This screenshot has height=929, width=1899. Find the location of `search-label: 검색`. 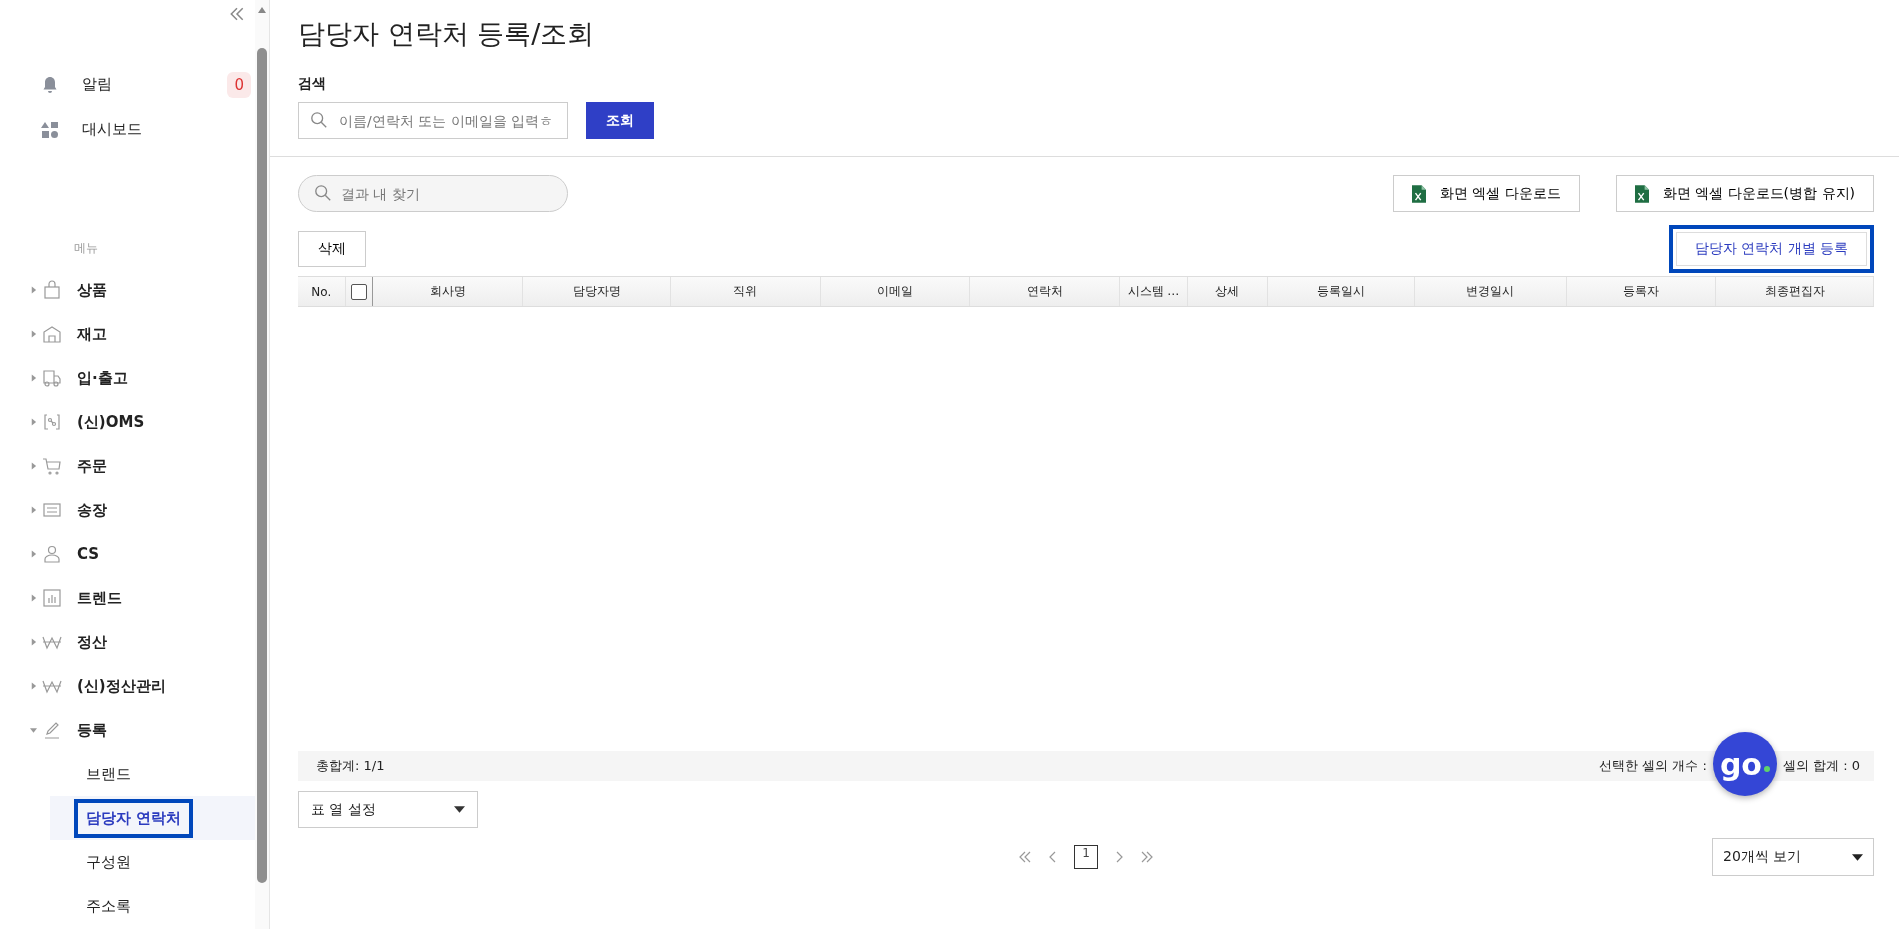

search-label: 검색 is located at coordinates (312, 84).